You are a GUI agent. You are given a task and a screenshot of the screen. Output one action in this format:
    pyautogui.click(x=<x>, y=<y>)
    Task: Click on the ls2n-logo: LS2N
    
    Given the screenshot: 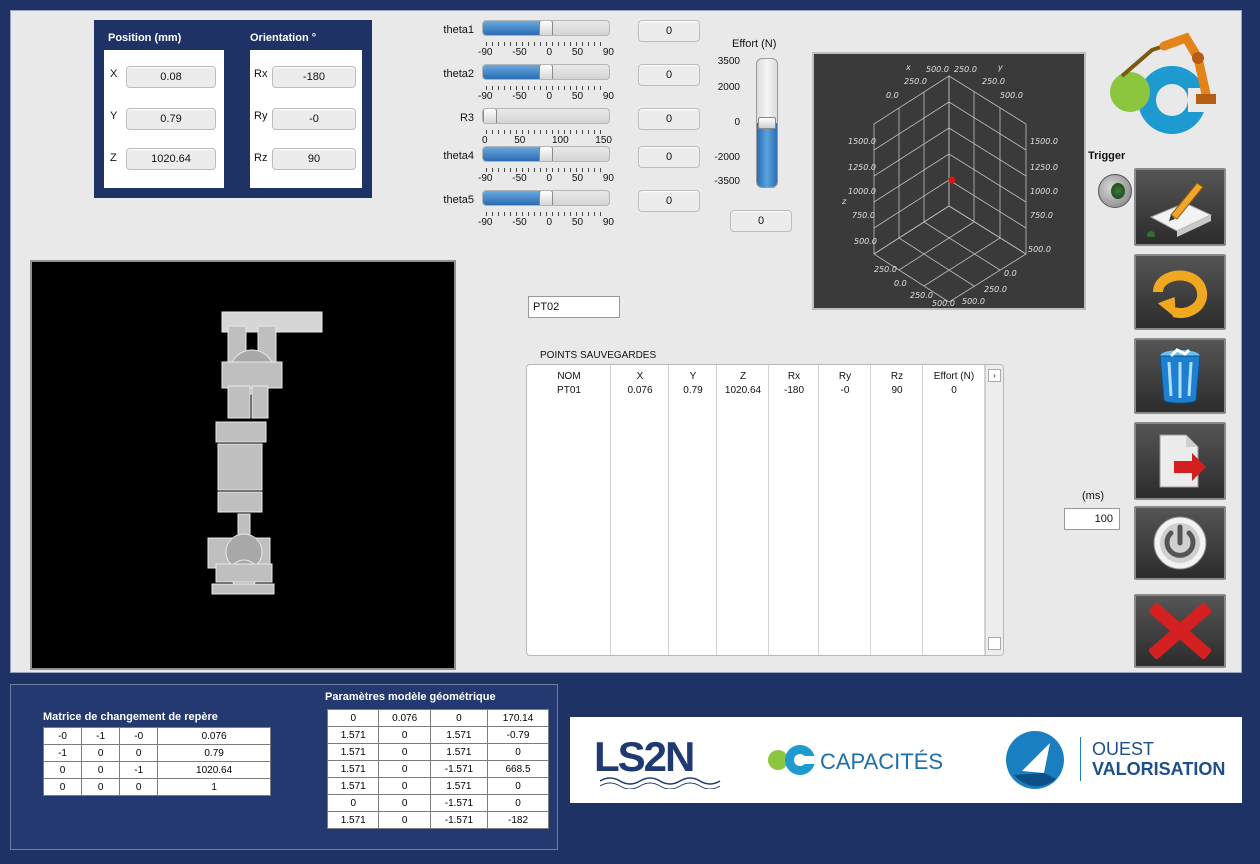 What is the action you would take?
    pyautogui.click(x=664, y=760)
    